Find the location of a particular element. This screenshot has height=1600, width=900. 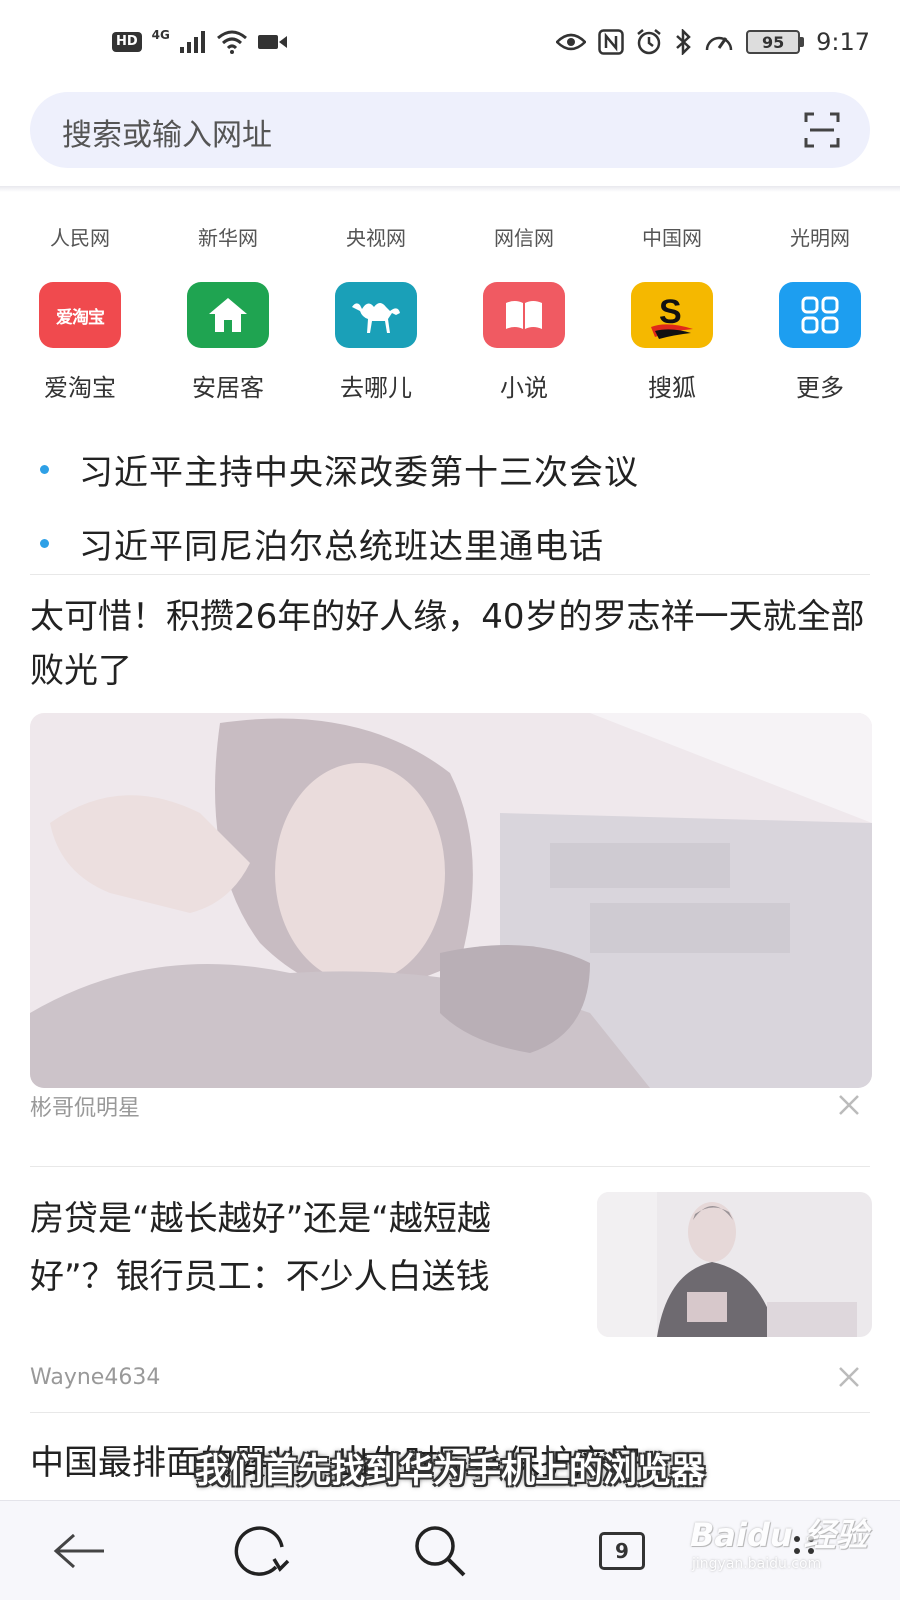

app-novel: 小说 is located at coordinates (524, 342).